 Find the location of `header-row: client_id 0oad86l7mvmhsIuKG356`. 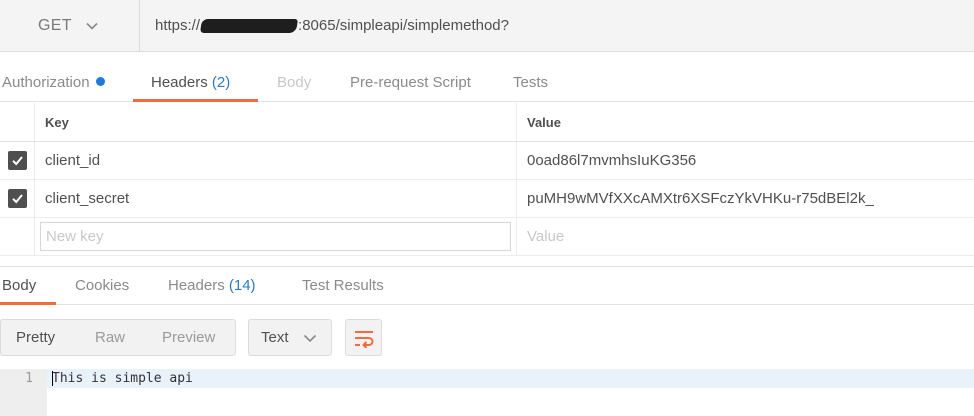

header-row: client_id 0oad86l7mvmhsIuKG356 is located at coordinates (487, 161).